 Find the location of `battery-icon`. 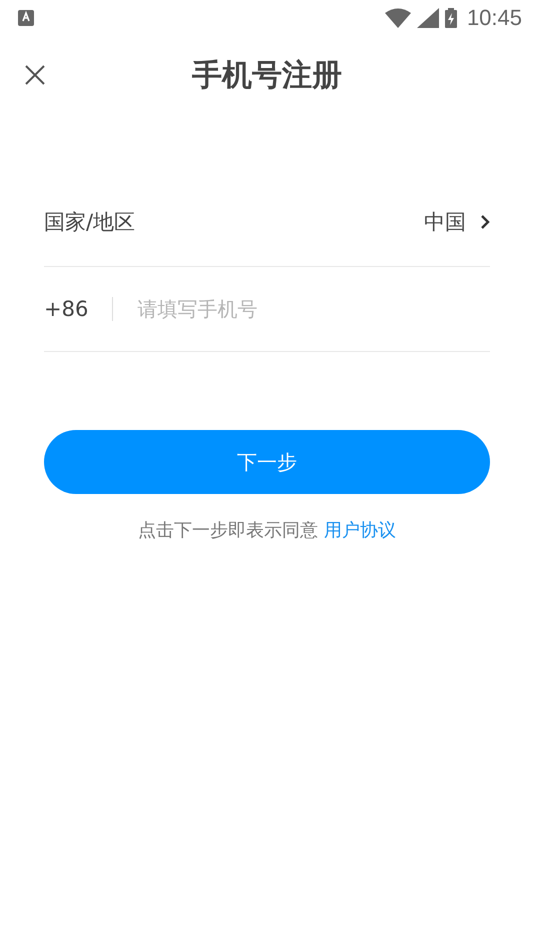

battery-icon is located at coordinates (450, 18).